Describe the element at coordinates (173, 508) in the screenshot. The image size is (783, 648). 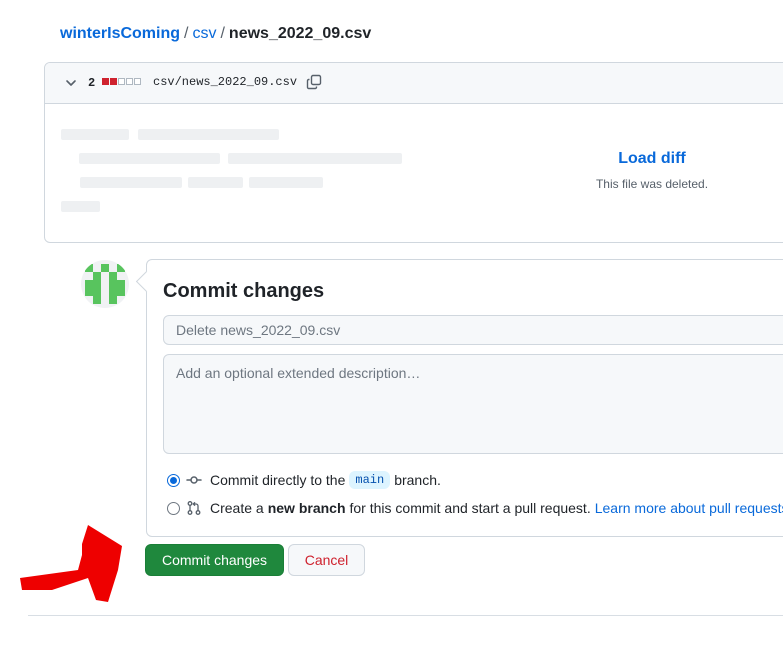
I see `new-branch-radio` at that location.